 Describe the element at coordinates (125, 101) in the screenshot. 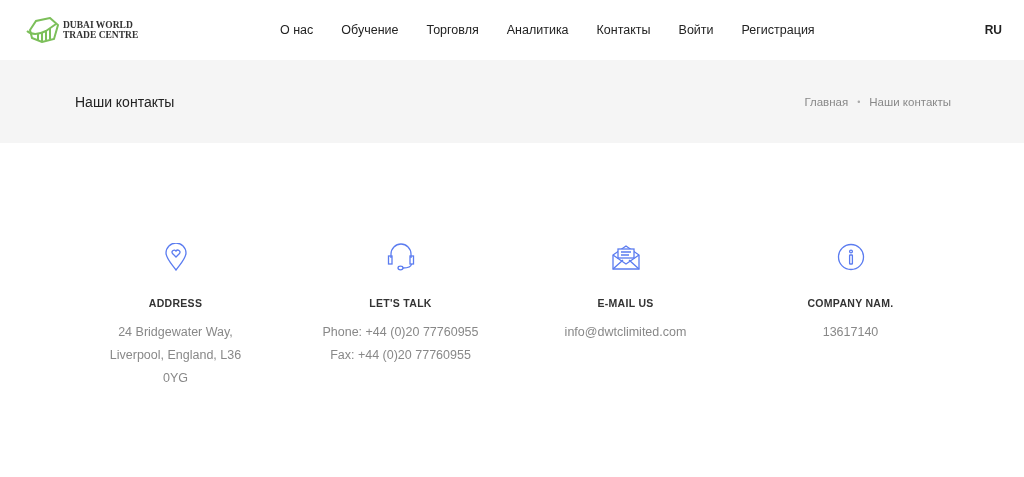

I see `page-title: Наши контакты` at that location.